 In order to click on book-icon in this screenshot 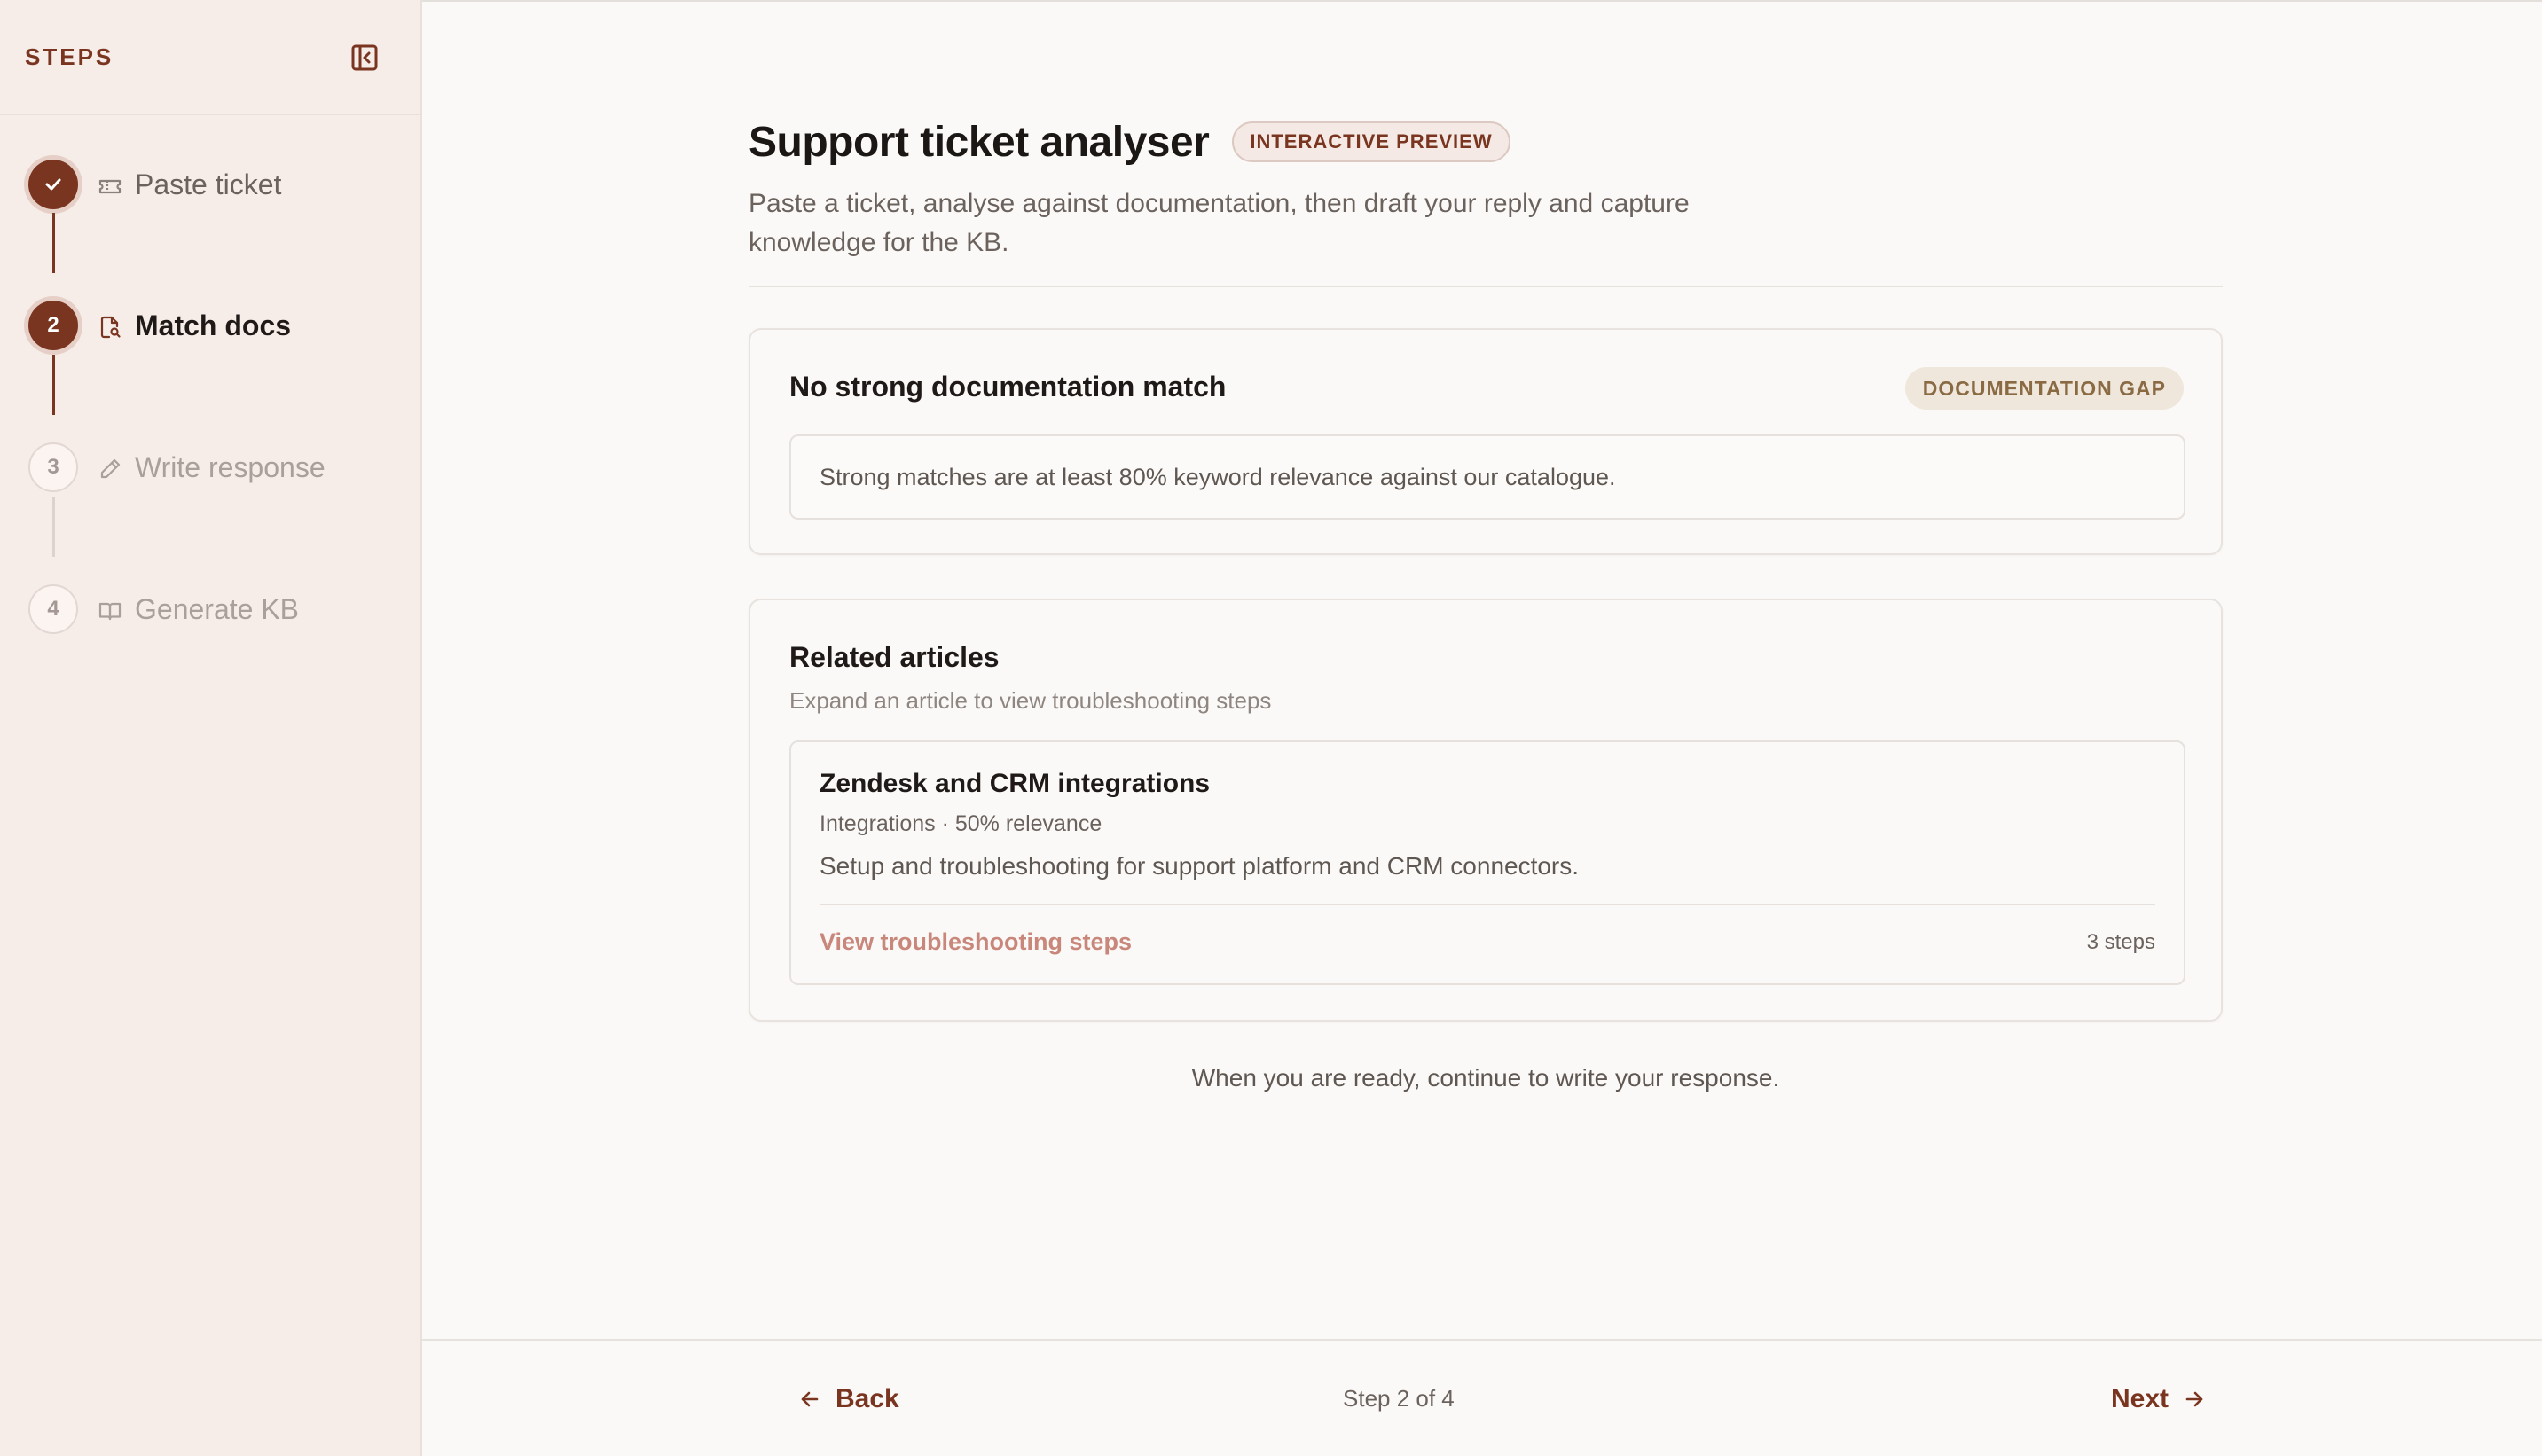, I will do `click(110, 611)`.